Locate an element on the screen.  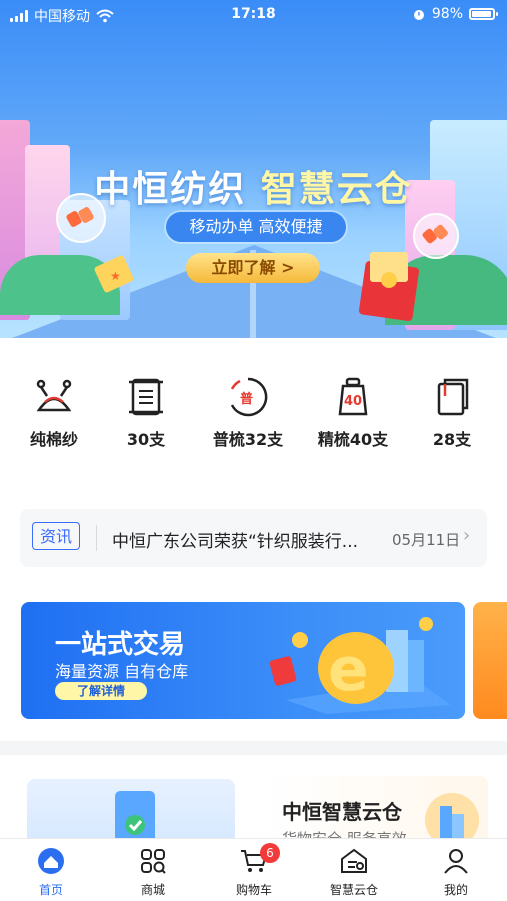
learn-more-button: 立即了解 > is located at coordinates (253, 268).